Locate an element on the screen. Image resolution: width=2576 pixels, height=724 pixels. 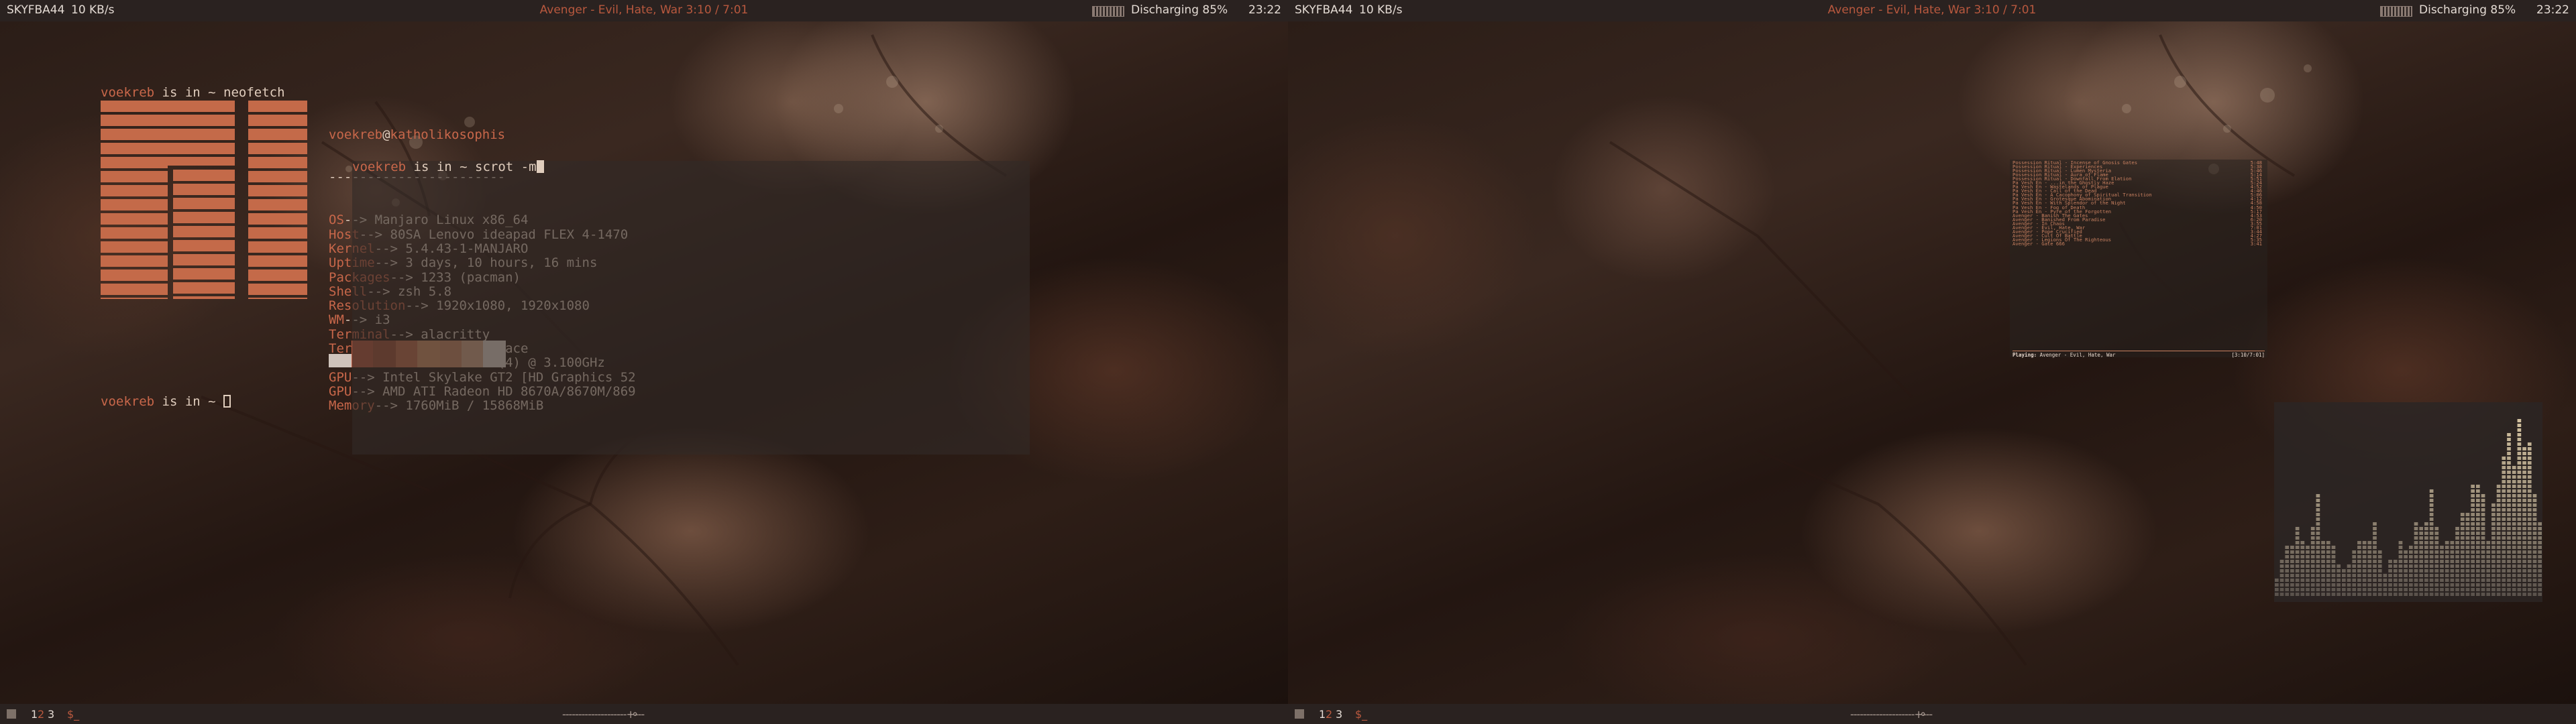
playlist-row: Avenger - Gate 666 3:41 is located at coordinates (2137, 244).